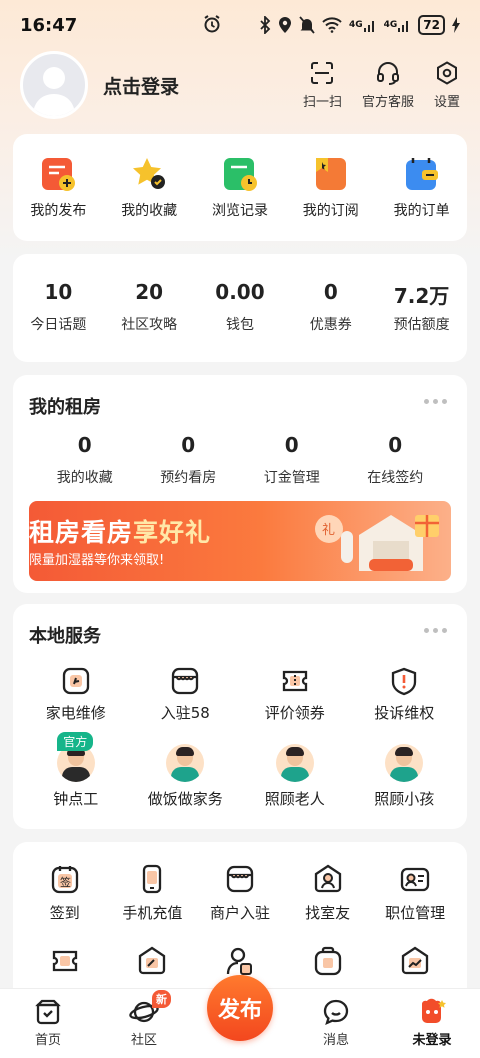 The height and width of the screenshot is (1058, 480). Describe the element at coordinates (75, 694) in the screenshot. I see `appliance-repair-entry: 家电维修` at that location.